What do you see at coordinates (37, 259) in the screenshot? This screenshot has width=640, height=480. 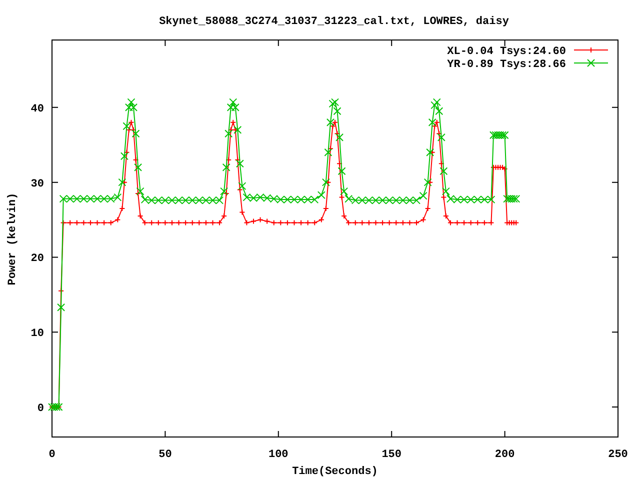 I see `y-tick-label: 20` at bounding box center [37, 259].